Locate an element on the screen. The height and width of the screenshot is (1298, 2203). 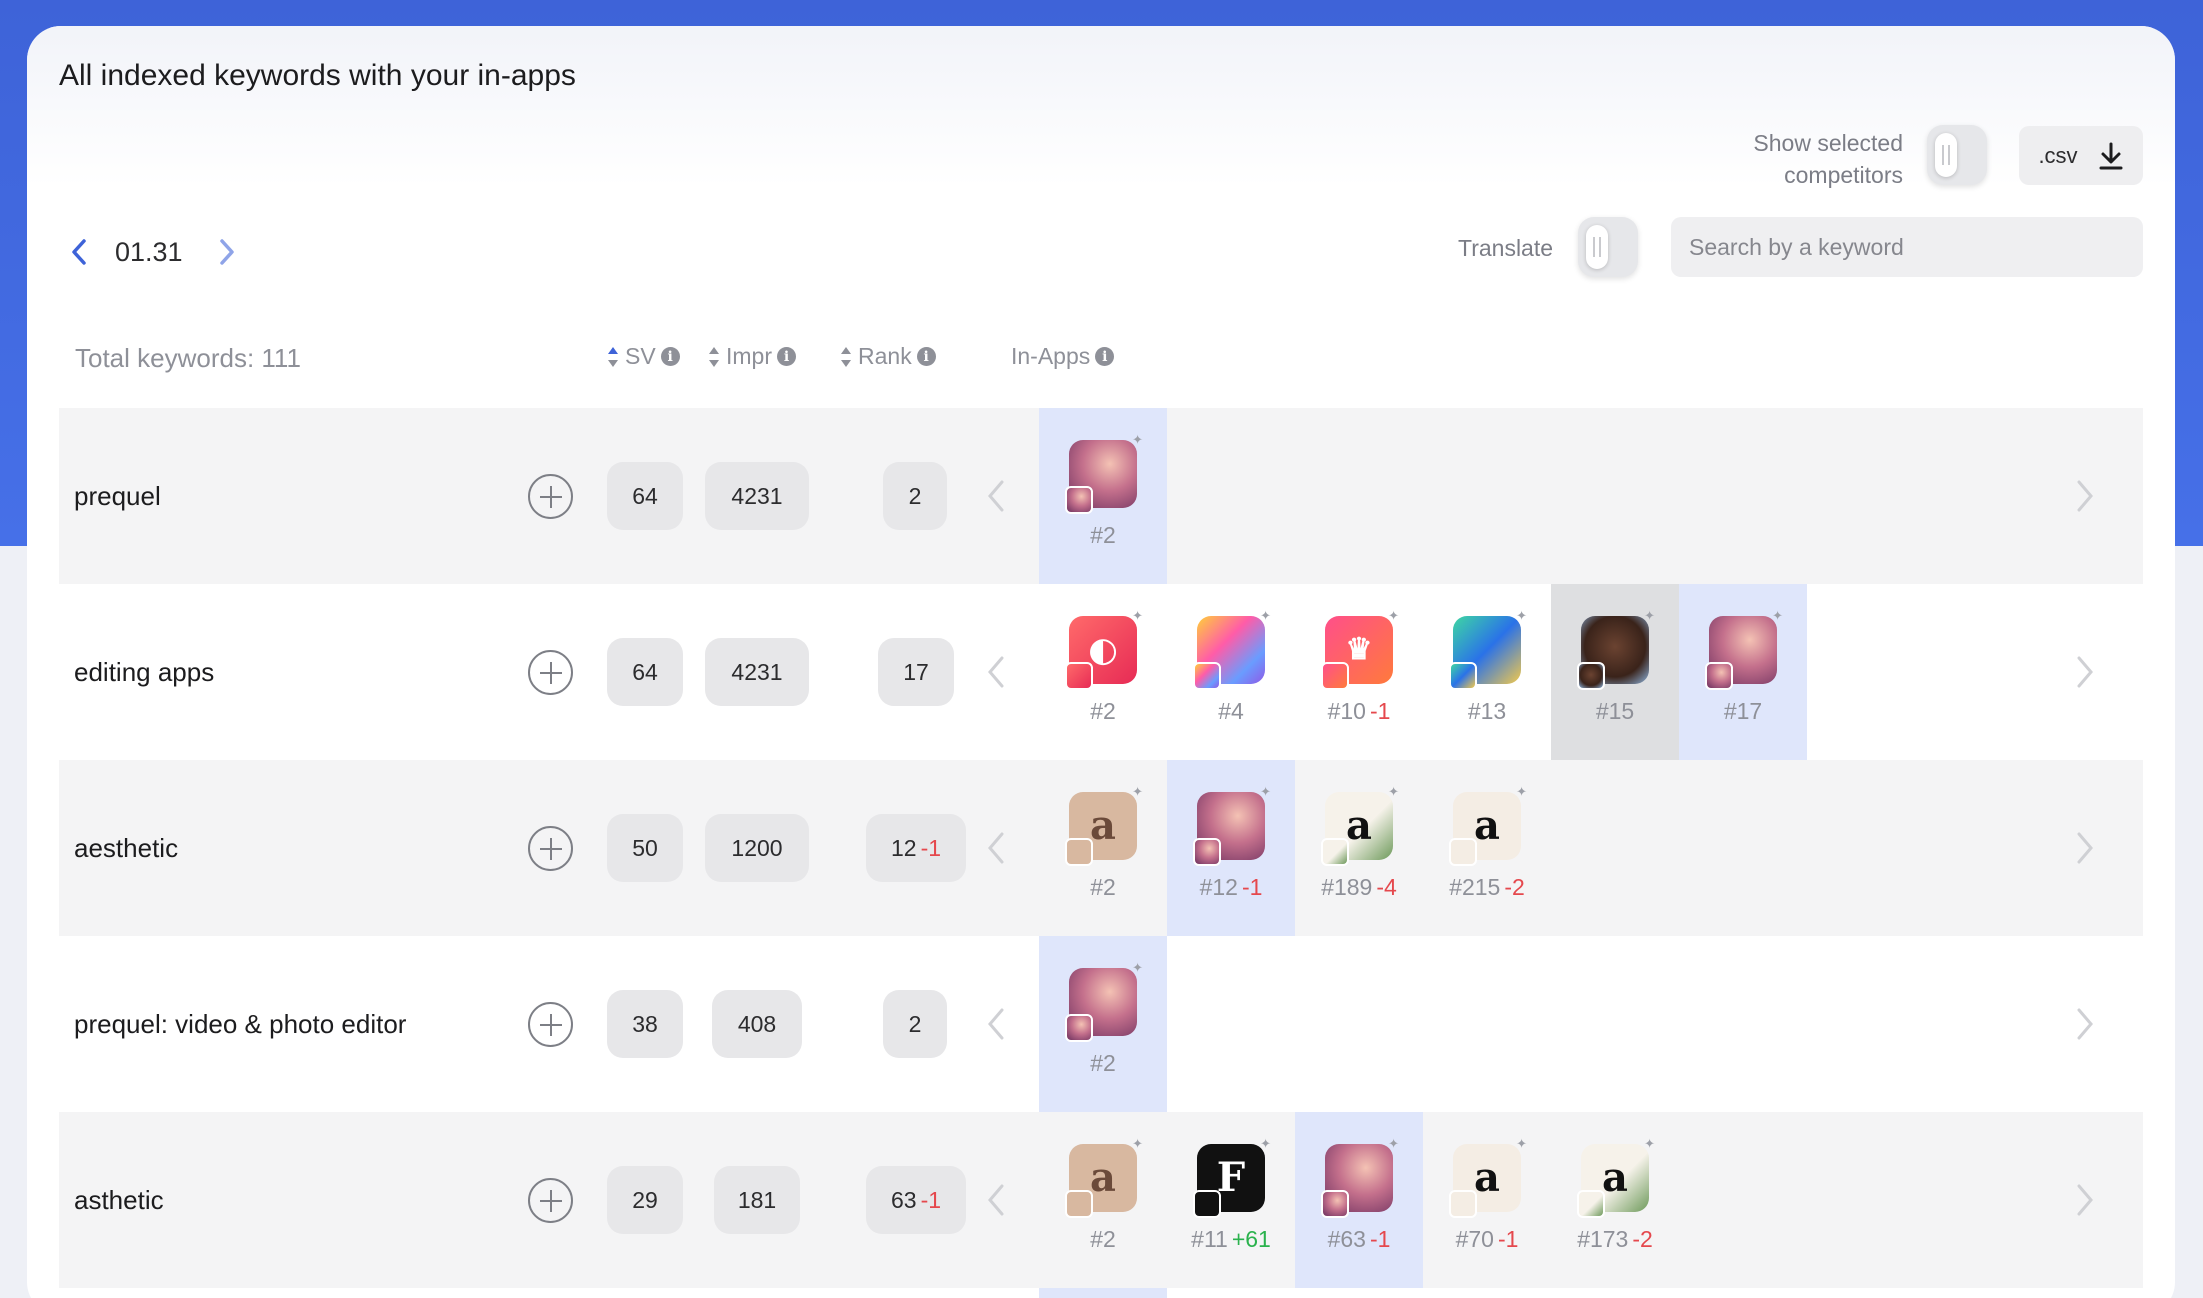
app-rank: #11 is located at coordinates (1209, 1238).